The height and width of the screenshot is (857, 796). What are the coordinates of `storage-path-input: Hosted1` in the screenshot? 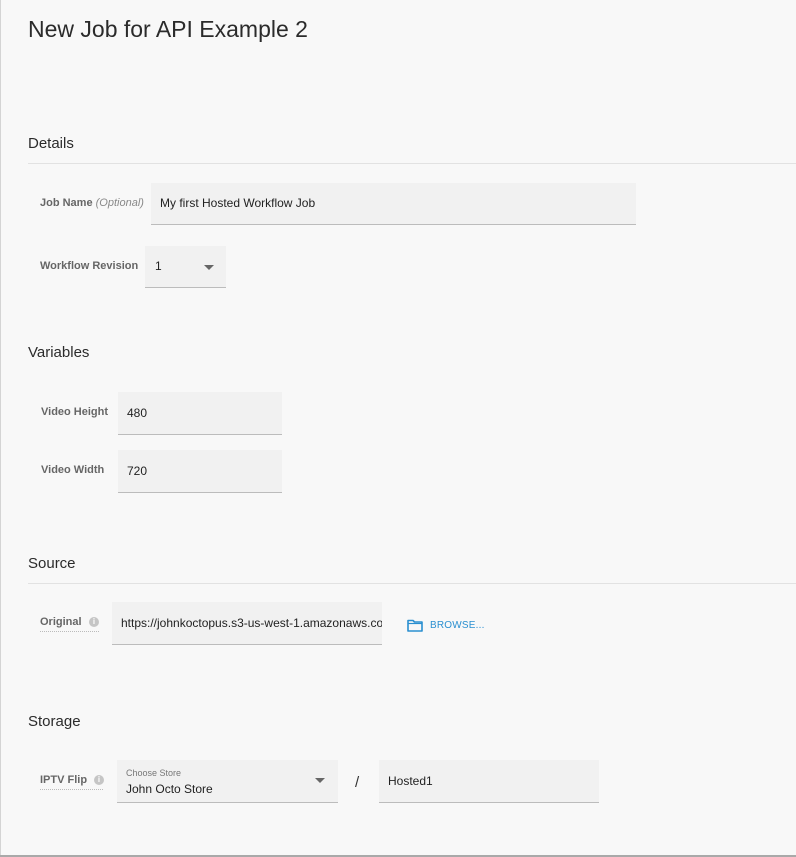 It's located at (489, 781).